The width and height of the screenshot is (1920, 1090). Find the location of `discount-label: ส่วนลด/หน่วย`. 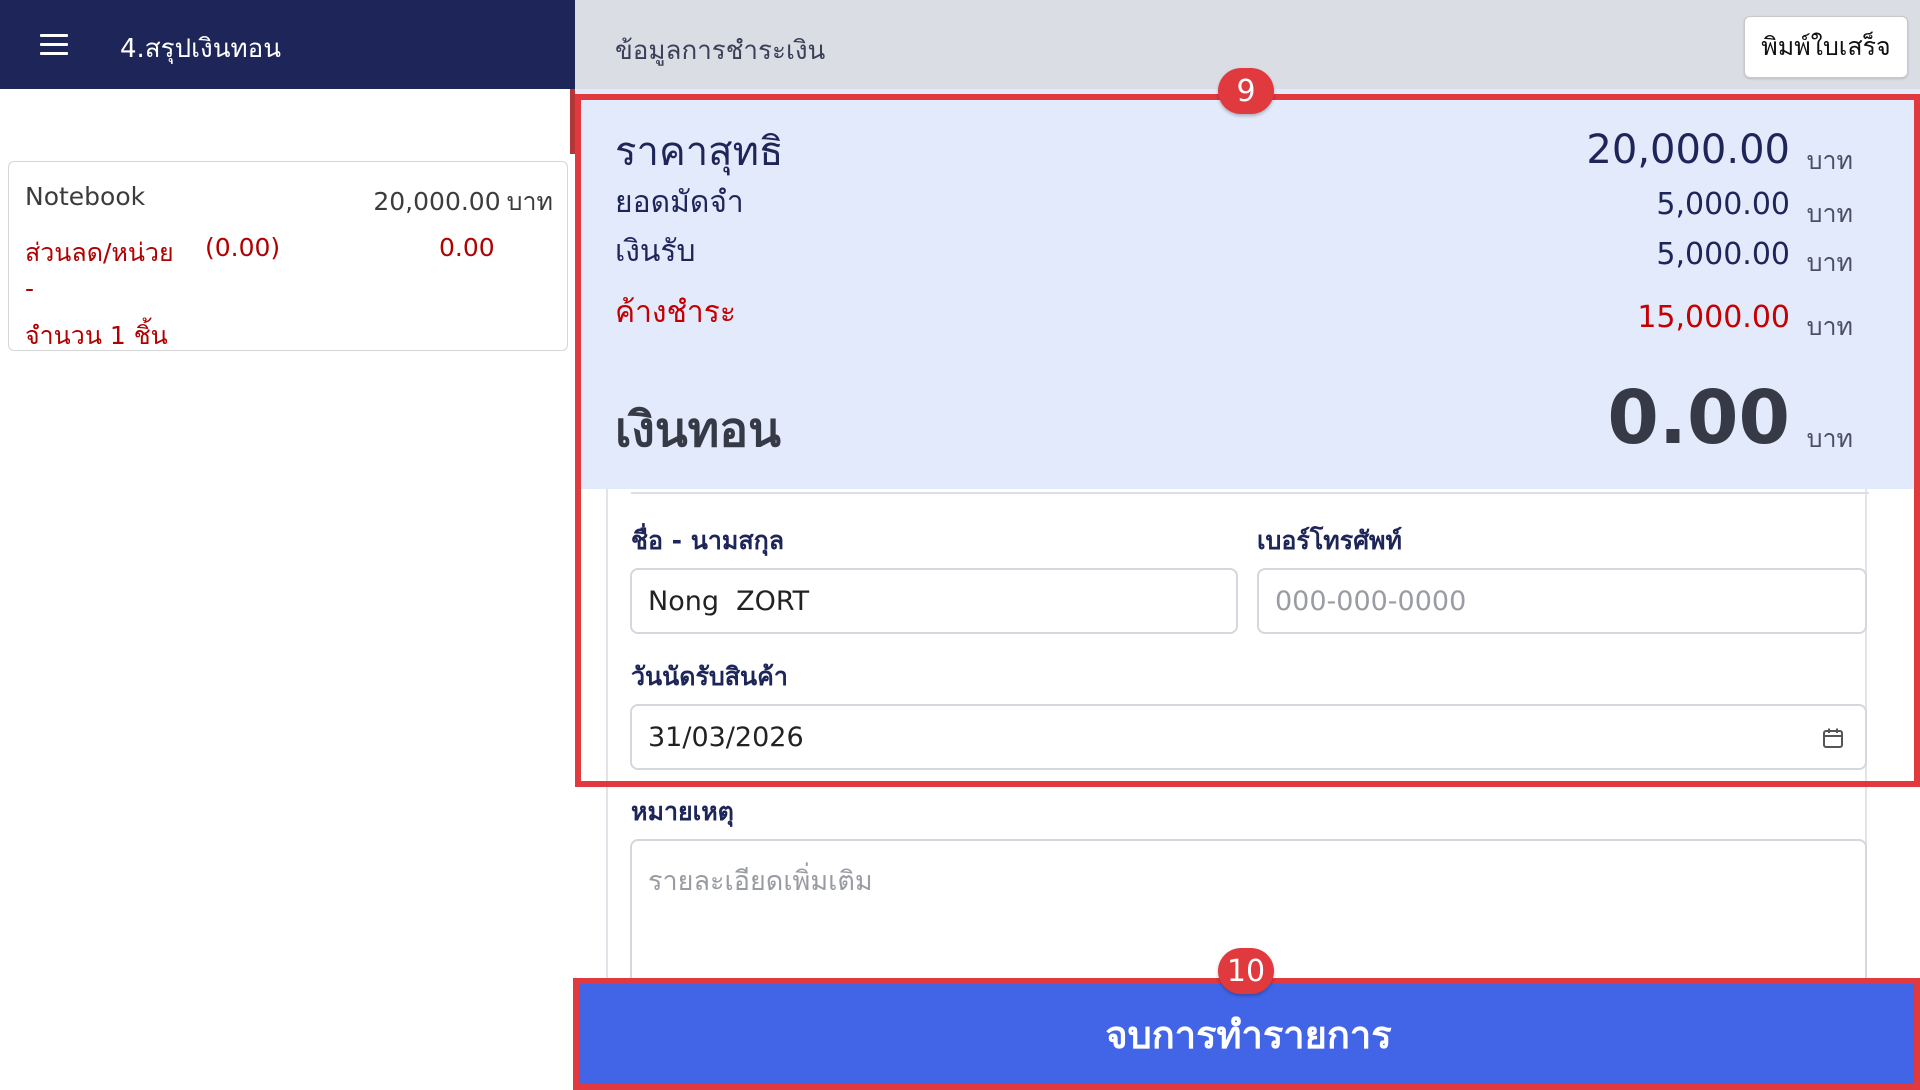

discount-label: ส่วนลด/หน่วย is located at coordinates (99, 252).